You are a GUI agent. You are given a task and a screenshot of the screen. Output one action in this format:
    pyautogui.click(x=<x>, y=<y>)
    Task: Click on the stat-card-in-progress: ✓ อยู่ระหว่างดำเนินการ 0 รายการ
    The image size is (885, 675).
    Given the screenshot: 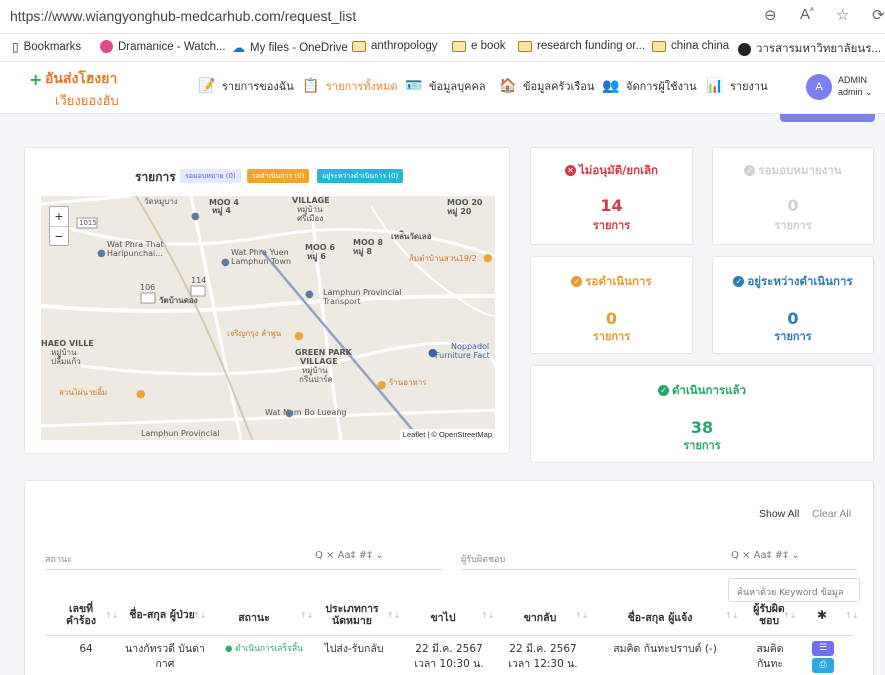 What is the action you would take?
    pyautogui.click(x=793, y=305)
    